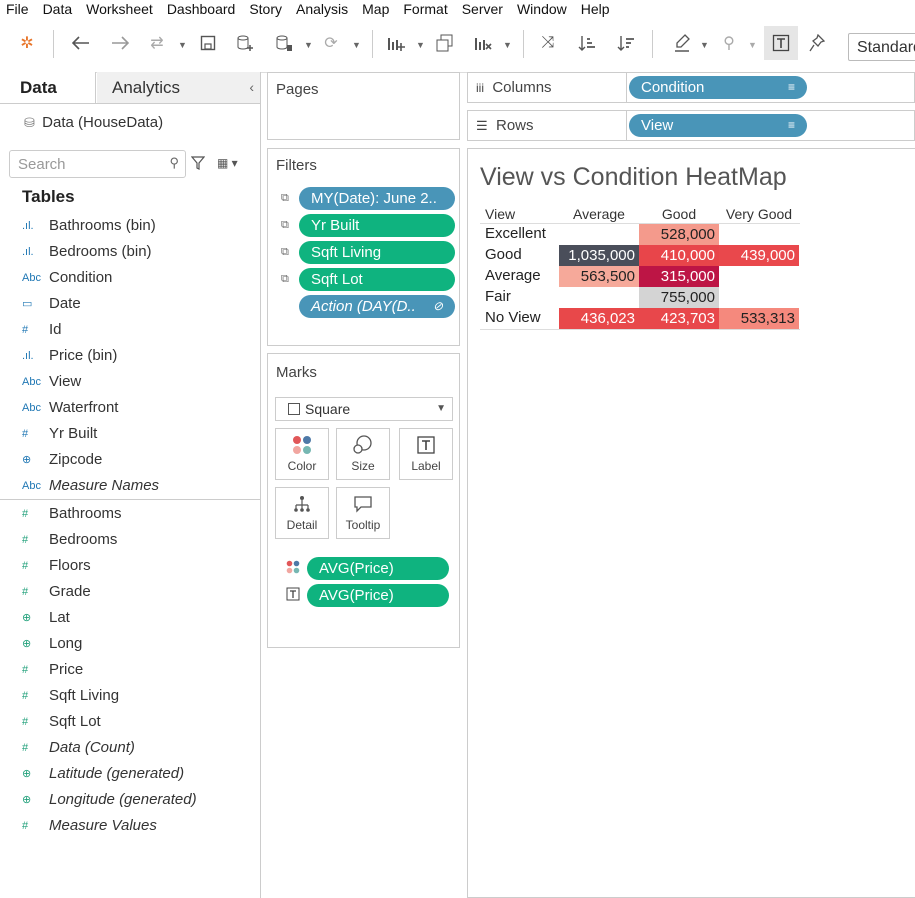  I want to click on field-bedrooms-bin: .ıl. Bedrooms (bin), so click(130, 252).